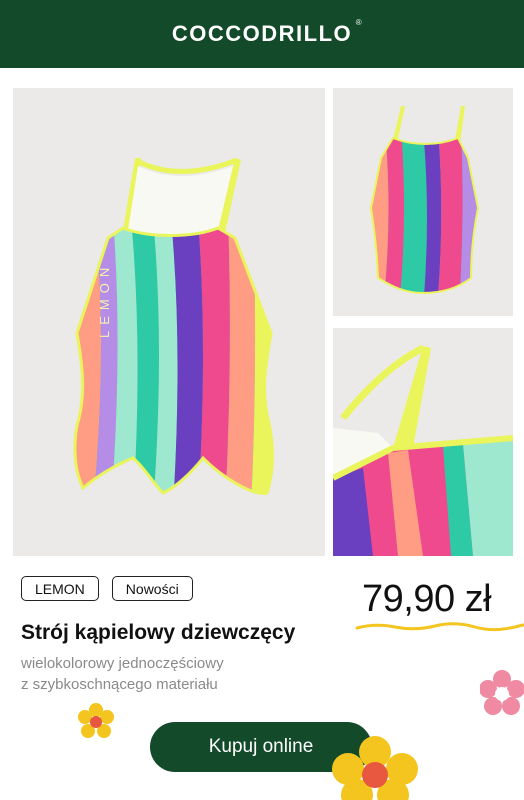 This screenshot has height=800, width=524. What do you see at coordinates (107, 588) in the screenshot?
I see `product-tags: LEMON Nowości` at bounding box center [107, 588].